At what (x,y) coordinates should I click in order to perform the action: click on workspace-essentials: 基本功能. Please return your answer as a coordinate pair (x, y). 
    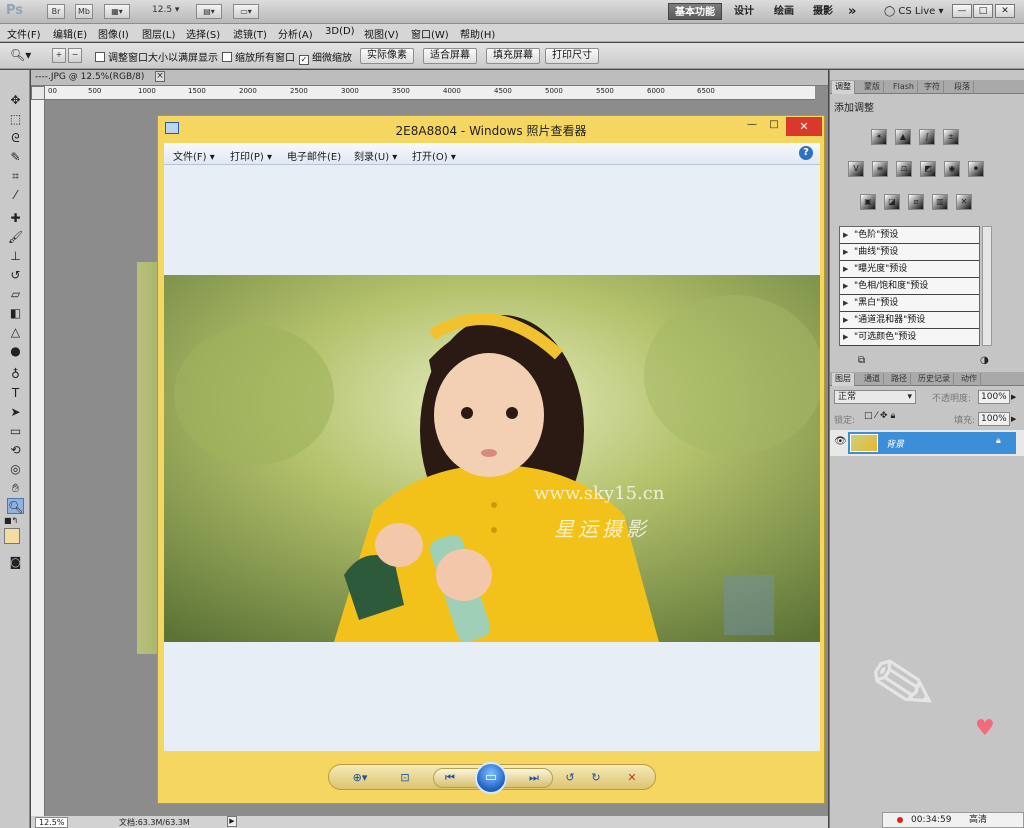
    Looking at the image, I should click on (695, 11).